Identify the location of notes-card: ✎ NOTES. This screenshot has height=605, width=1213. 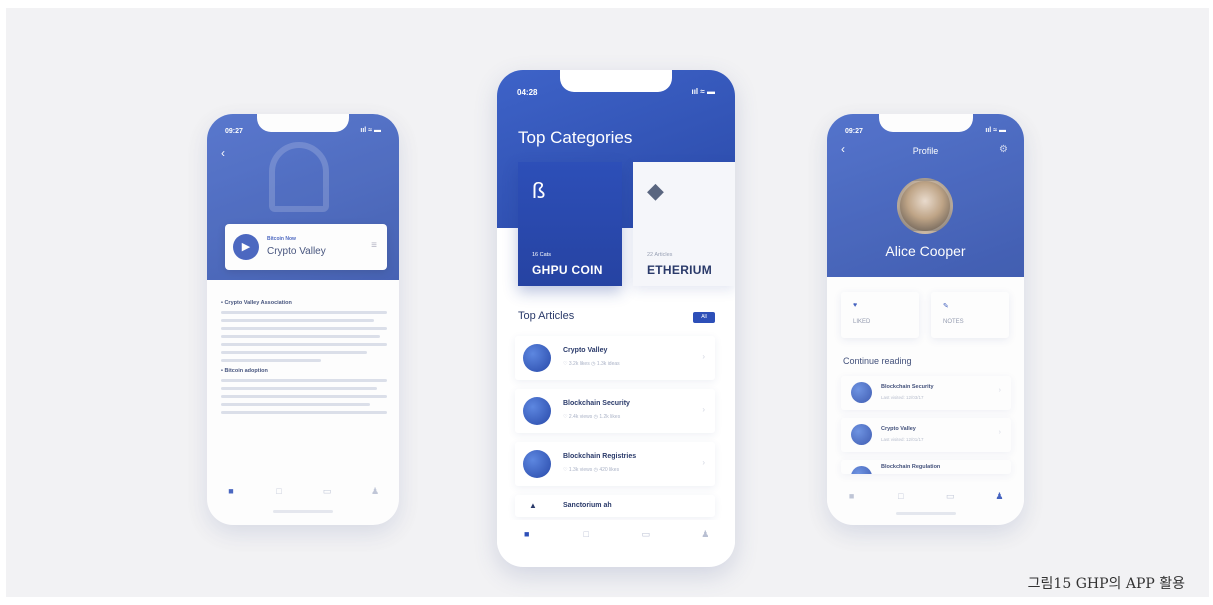
(970, 315).